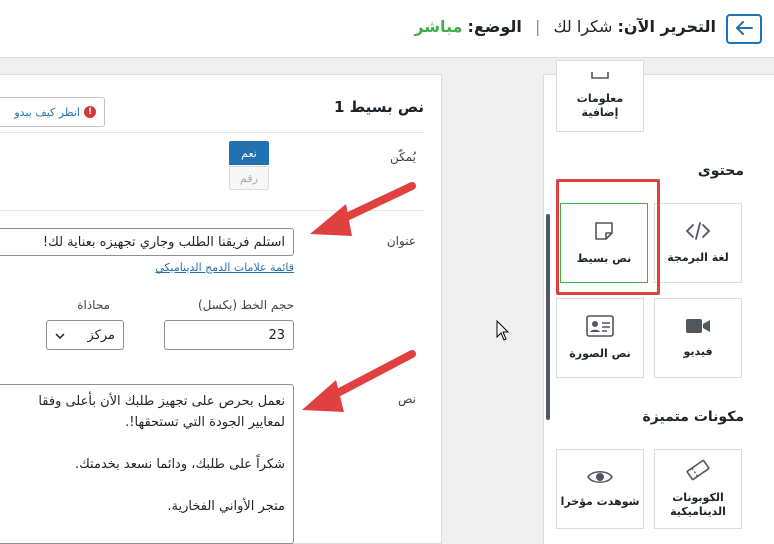 The width and height of the screenshot is (774, 544). Describe the element at coordinates (60, 335) in the screenshot. I see `chevron-down-icon` at that location.